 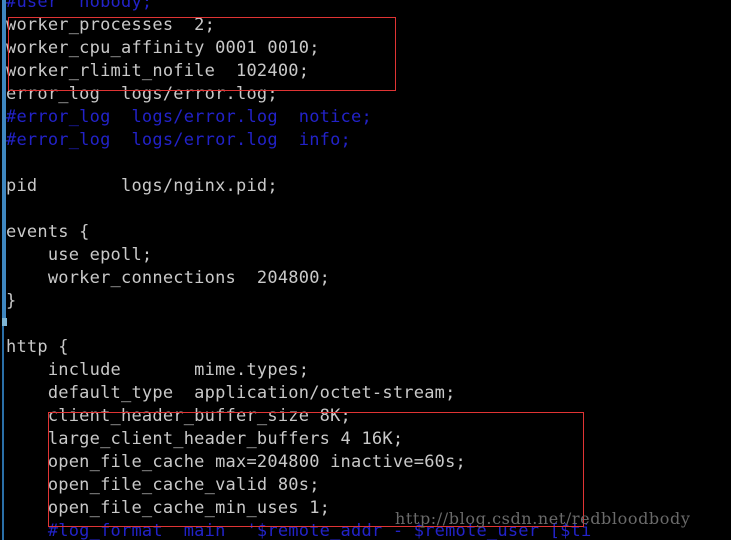 I want to click on code-line: }, so click(x=11, y=301).